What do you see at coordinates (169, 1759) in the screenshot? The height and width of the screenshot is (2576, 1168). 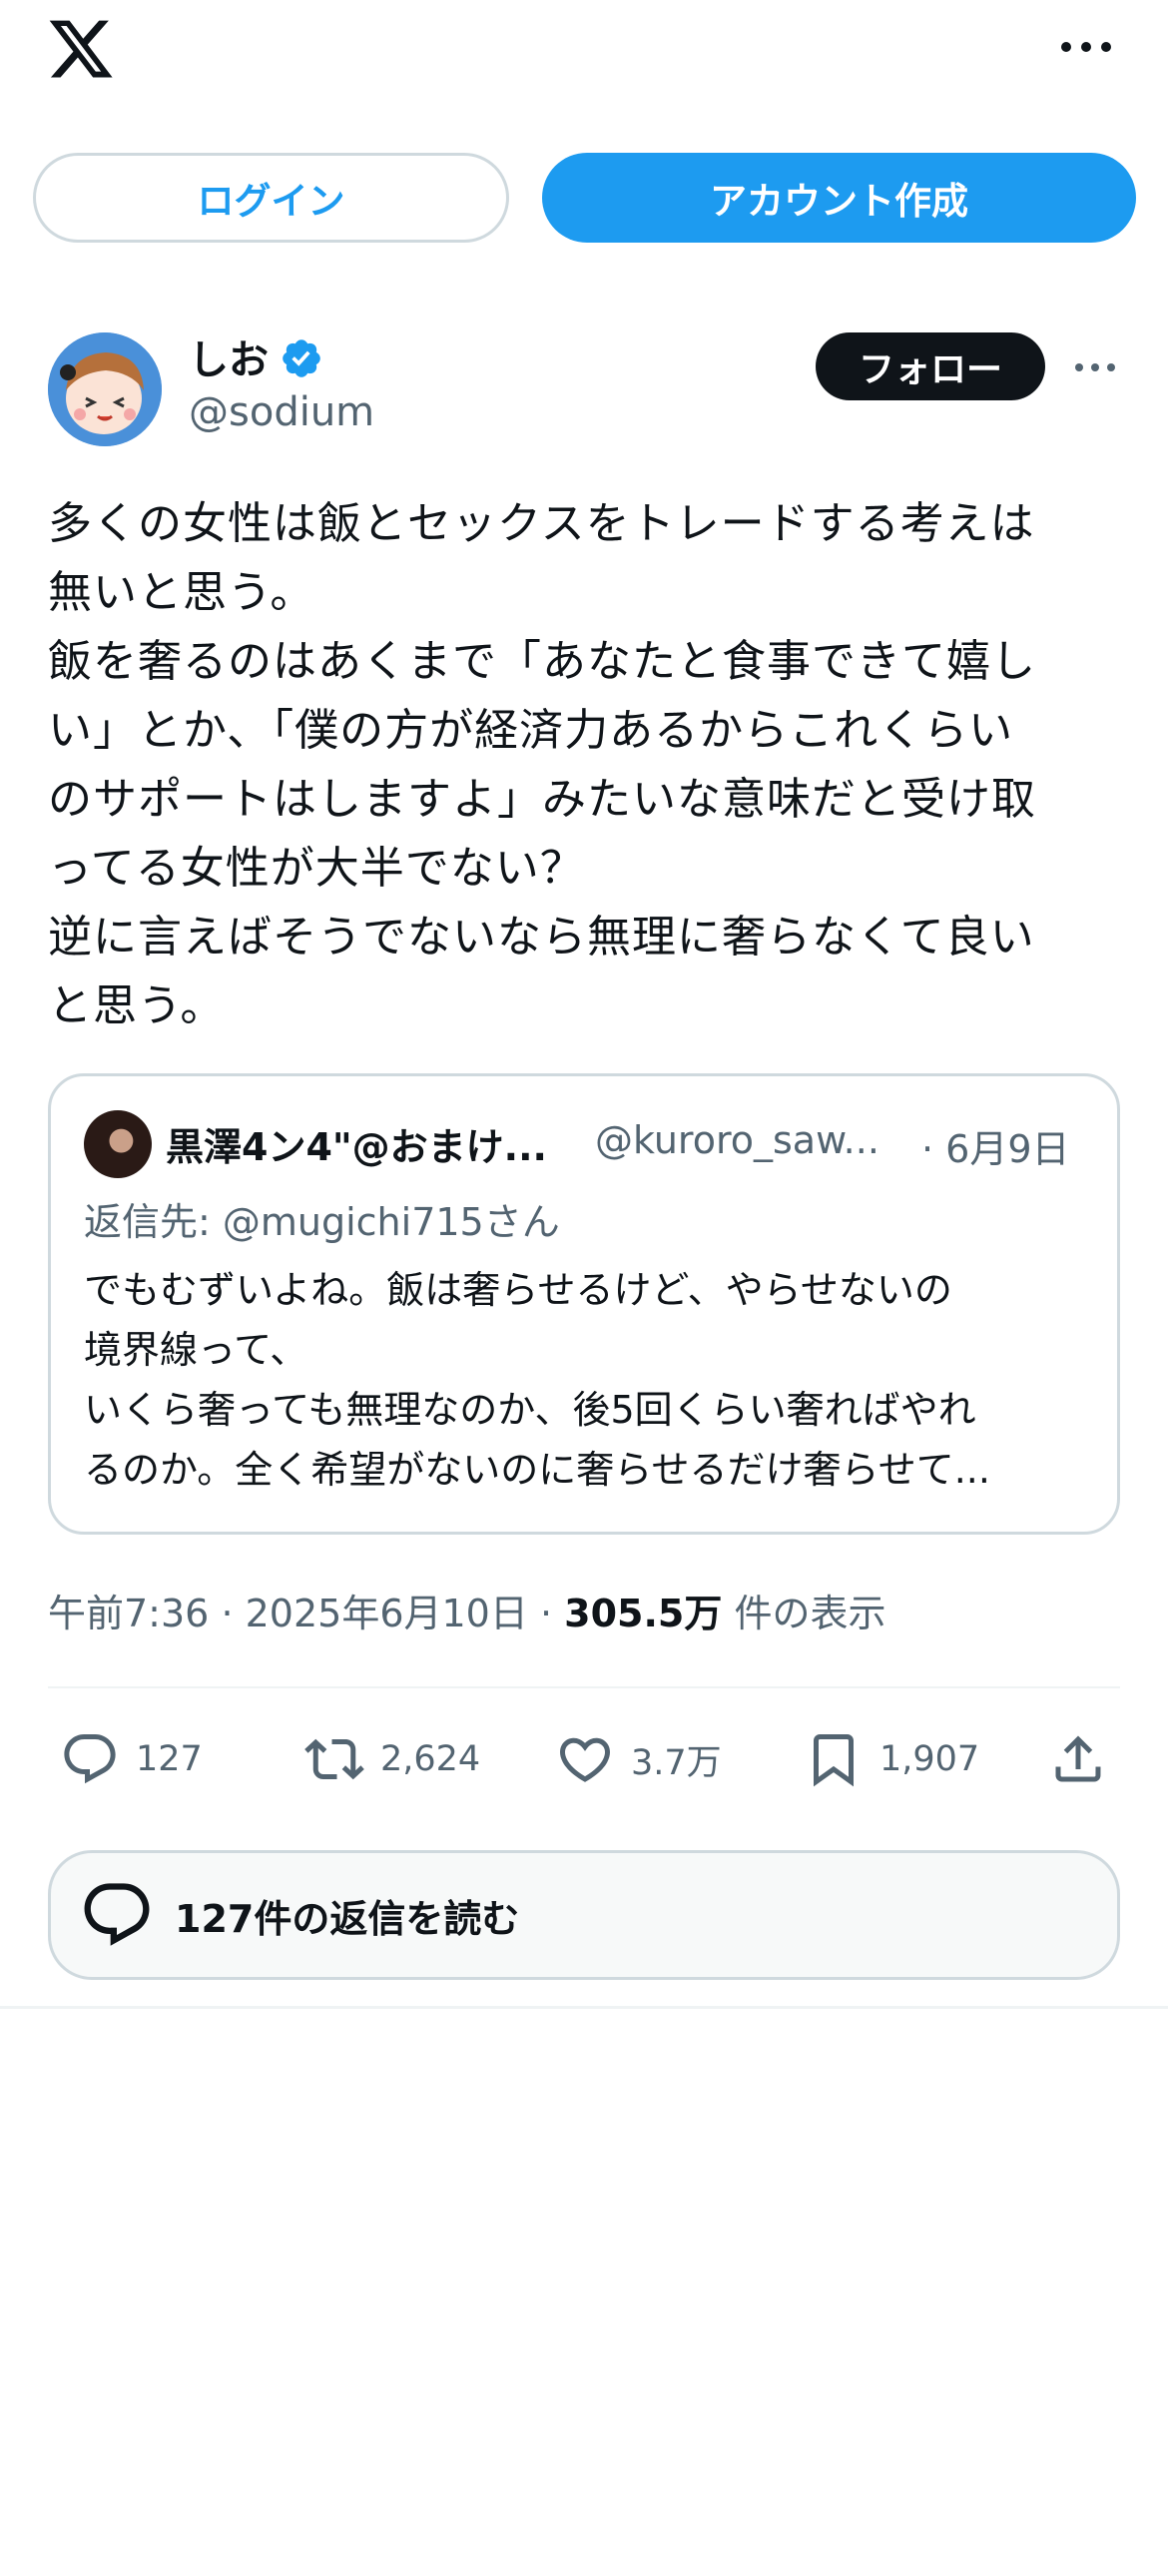 I see `reply-count: 127` at bounding box center [169, 1759].